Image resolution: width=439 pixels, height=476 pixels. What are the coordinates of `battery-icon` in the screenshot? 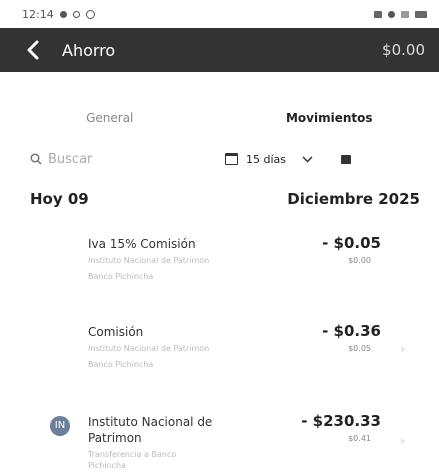 It's located at (421, 14).